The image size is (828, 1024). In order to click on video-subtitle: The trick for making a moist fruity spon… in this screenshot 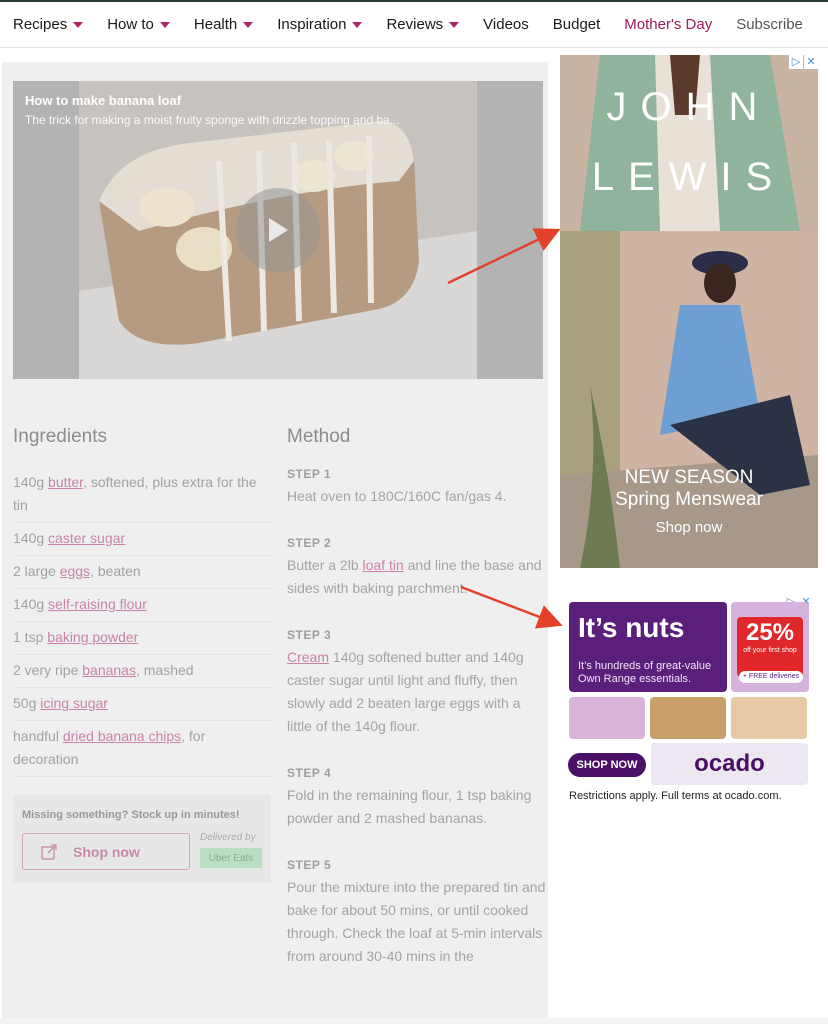, I will do `click(212, 120)`.